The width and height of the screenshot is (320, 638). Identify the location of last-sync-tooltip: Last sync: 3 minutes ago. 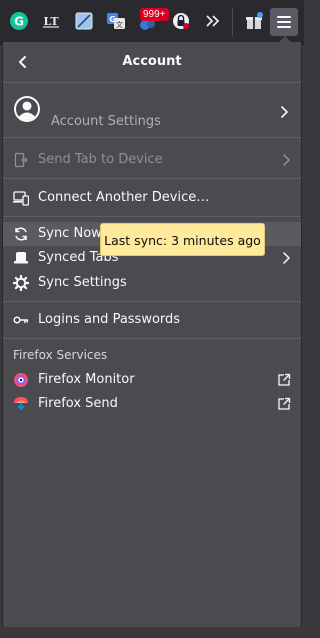
(182, 239).